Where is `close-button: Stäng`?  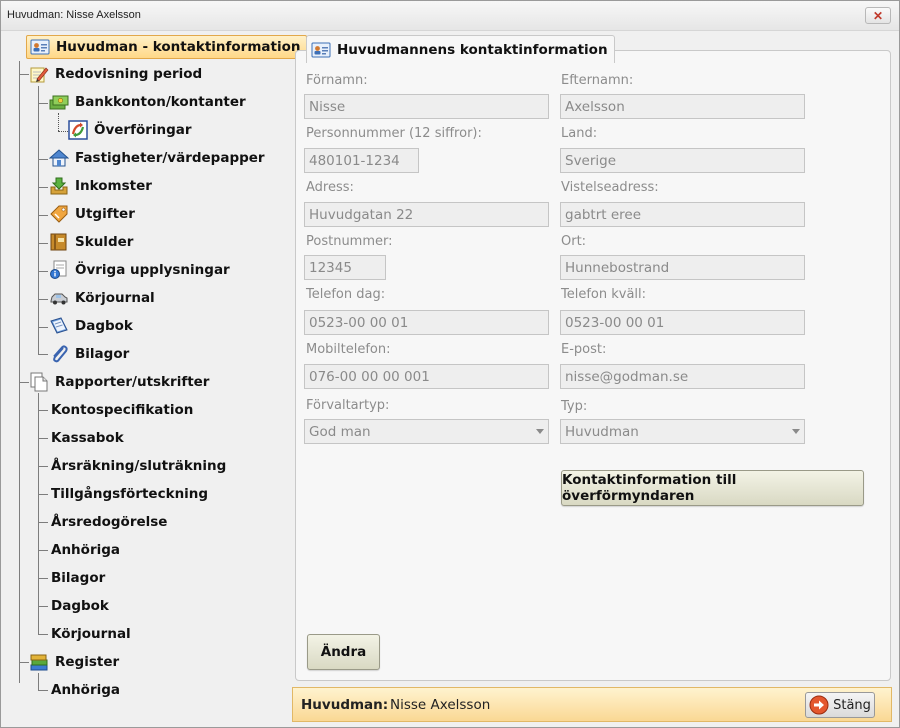
close-button: Stäng is located at coordinates (840, 705).